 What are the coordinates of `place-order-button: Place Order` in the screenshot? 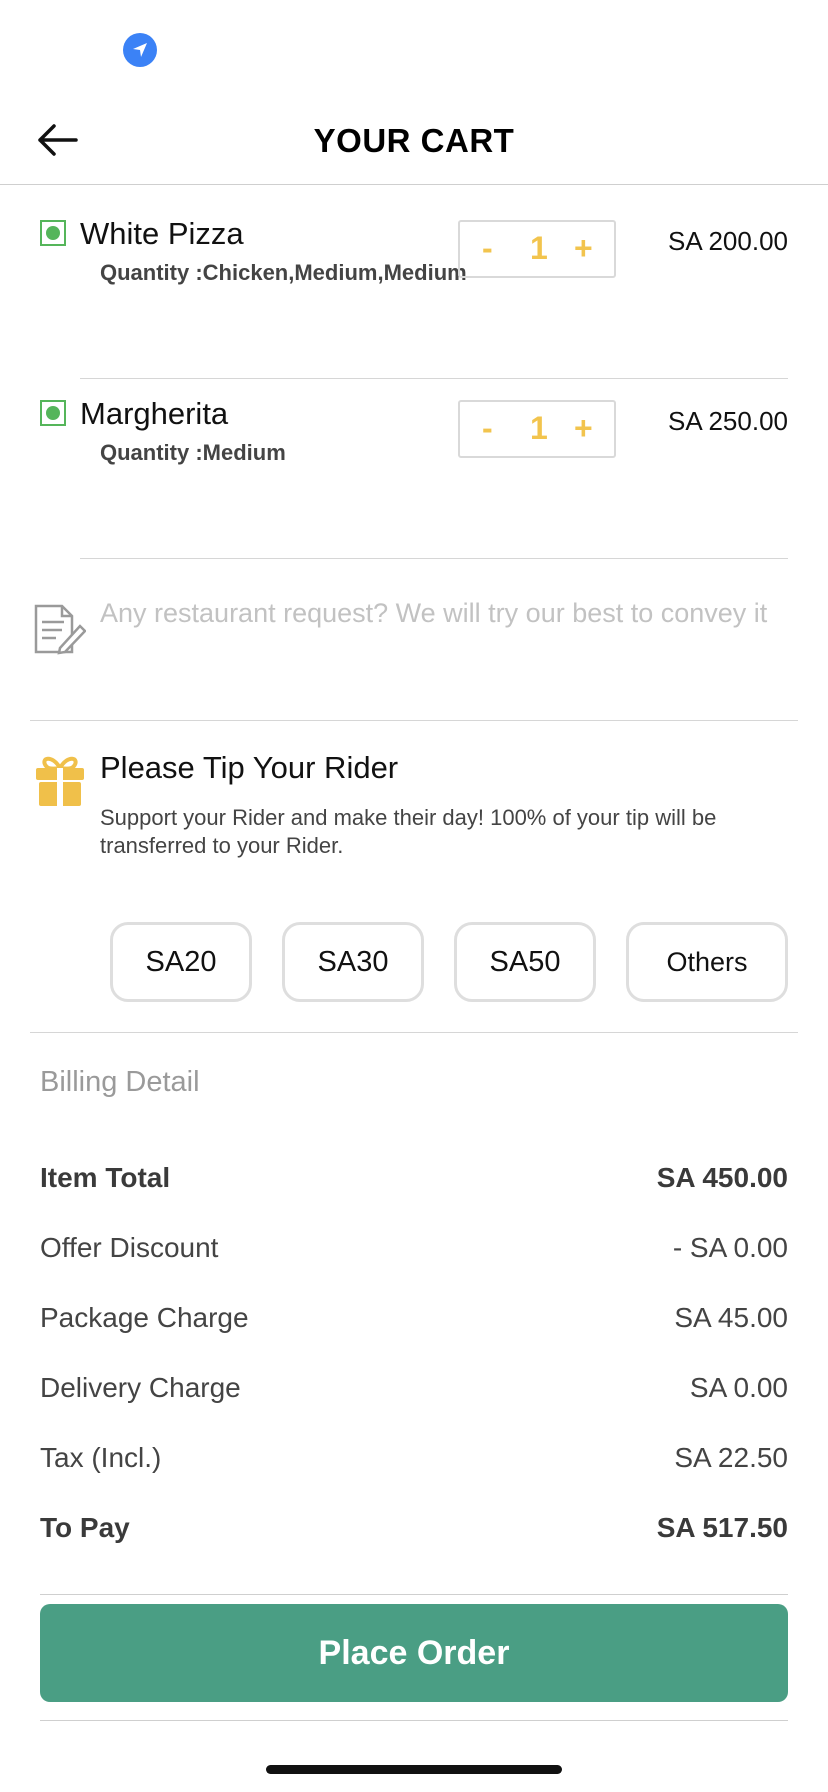 It's located at (414, 1653).